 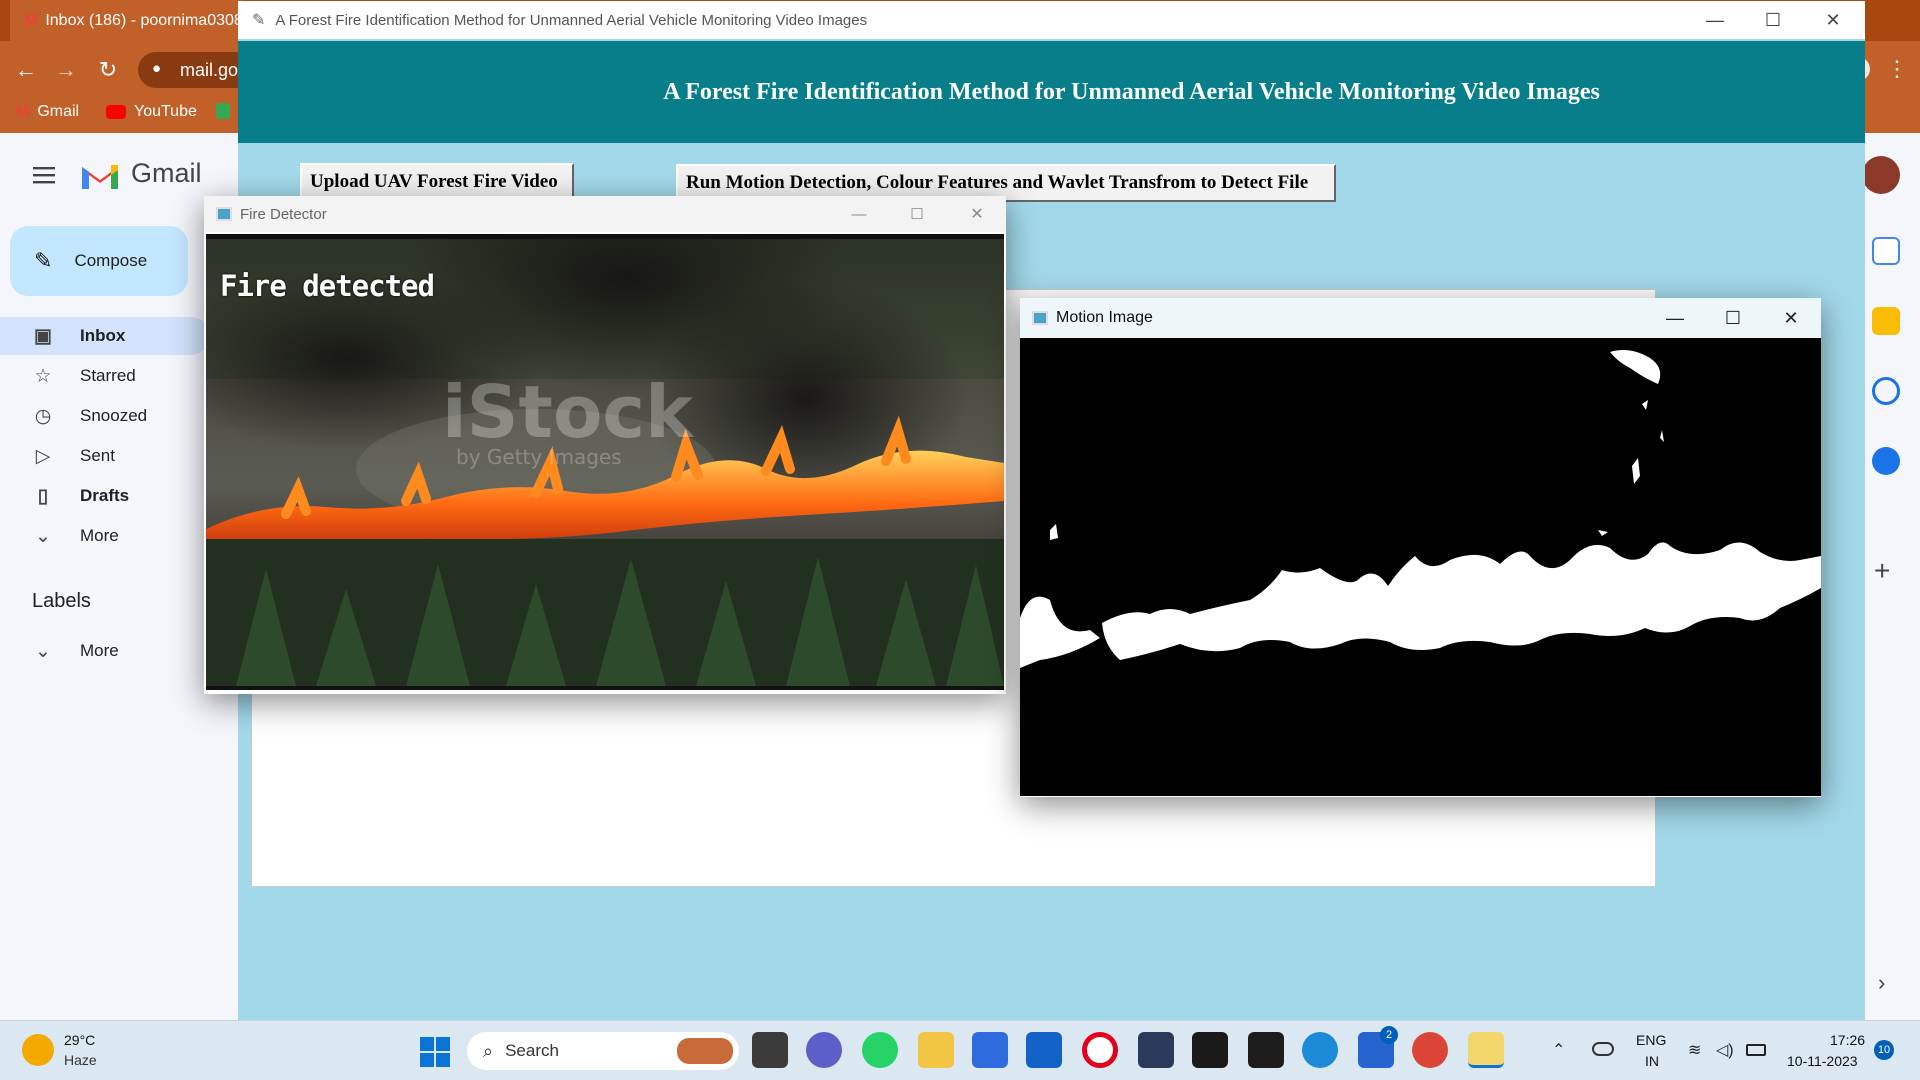 I want to click on star-icon: ☆, so click(x=43, y=376).